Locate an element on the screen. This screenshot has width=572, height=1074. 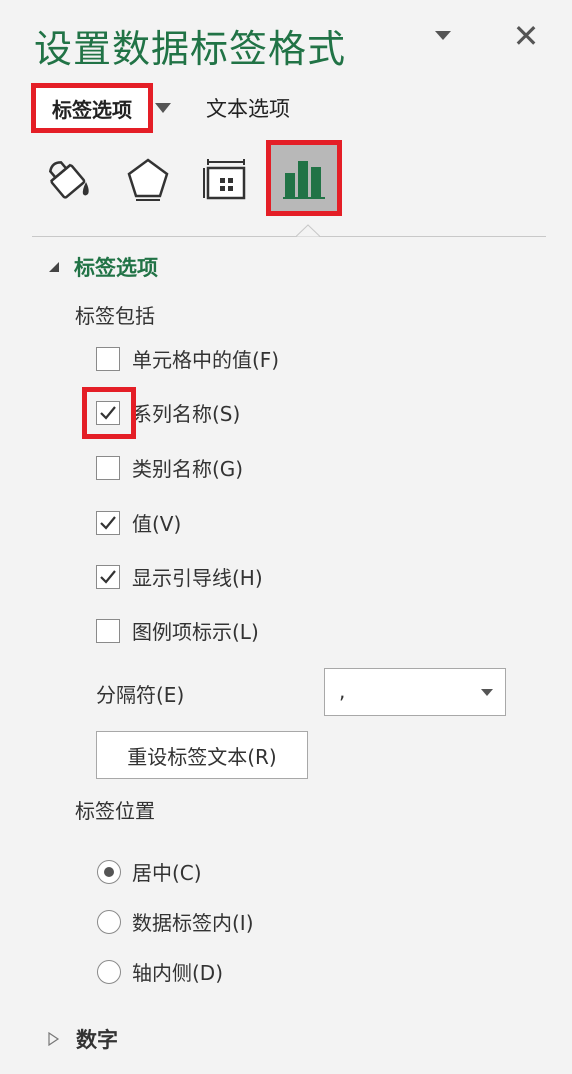
checkbox-label: 显示引导线(H) is located at coordinates (197, 578).